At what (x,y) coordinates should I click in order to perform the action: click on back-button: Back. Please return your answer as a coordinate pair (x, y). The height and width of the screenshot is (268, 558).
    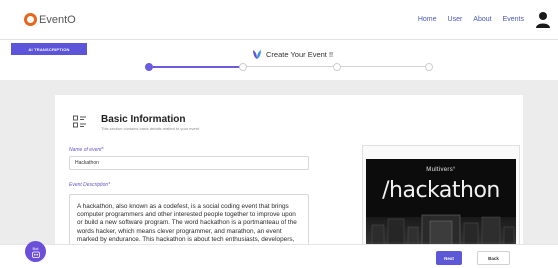
    Looking at the image, I should click on (493, 258).